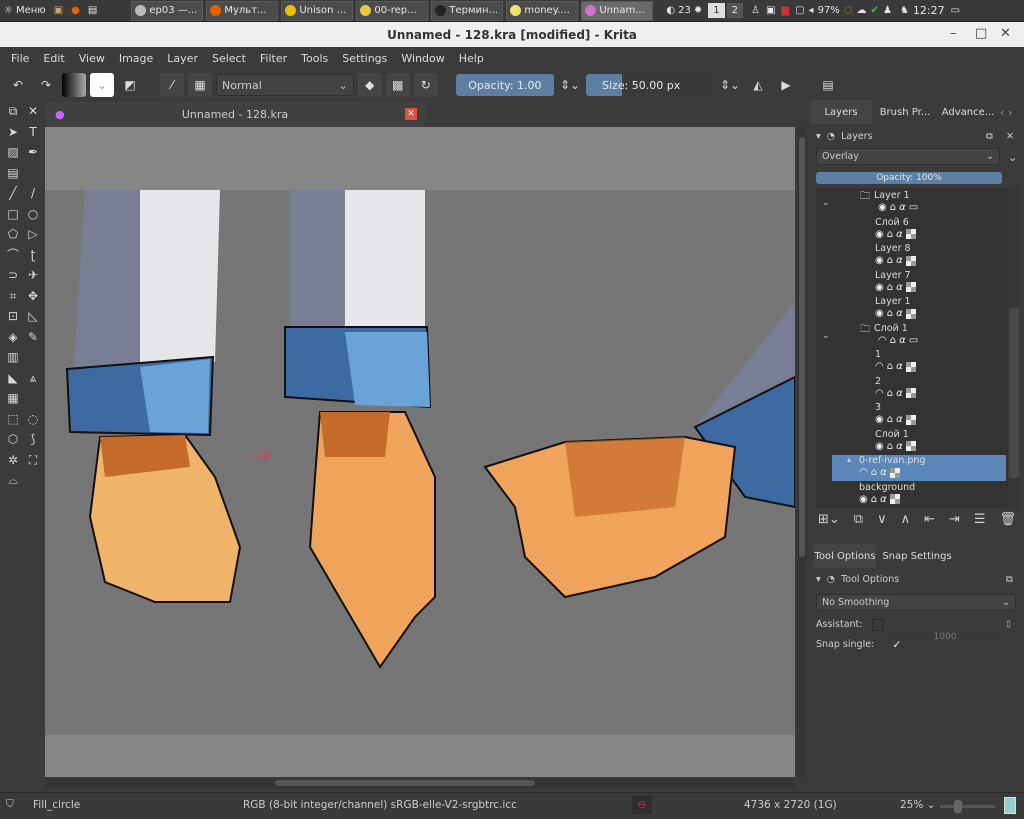 The image size is (1024, 819). What do you see at coordinates (917, 805) in the screenshot?
I see `zoom-select: 25% ⌄` at bounding box center [917, 805].